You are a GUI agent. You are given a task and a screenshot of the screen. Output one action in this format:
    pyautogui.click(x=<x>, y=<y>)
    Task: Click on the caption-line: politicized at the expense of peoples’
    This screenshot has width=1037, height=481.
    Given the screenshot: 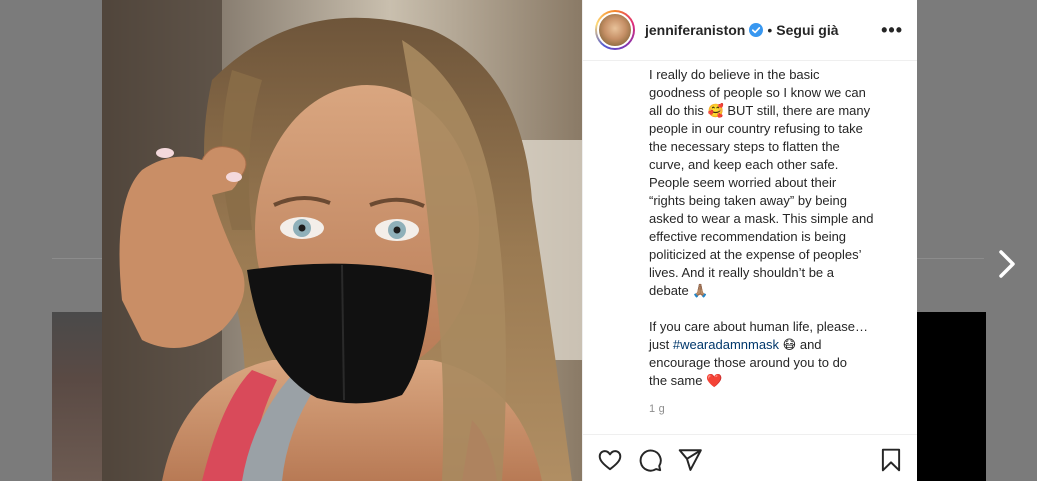 What is the action you would take?
    pyautogui.click(x=755, y=254)
    